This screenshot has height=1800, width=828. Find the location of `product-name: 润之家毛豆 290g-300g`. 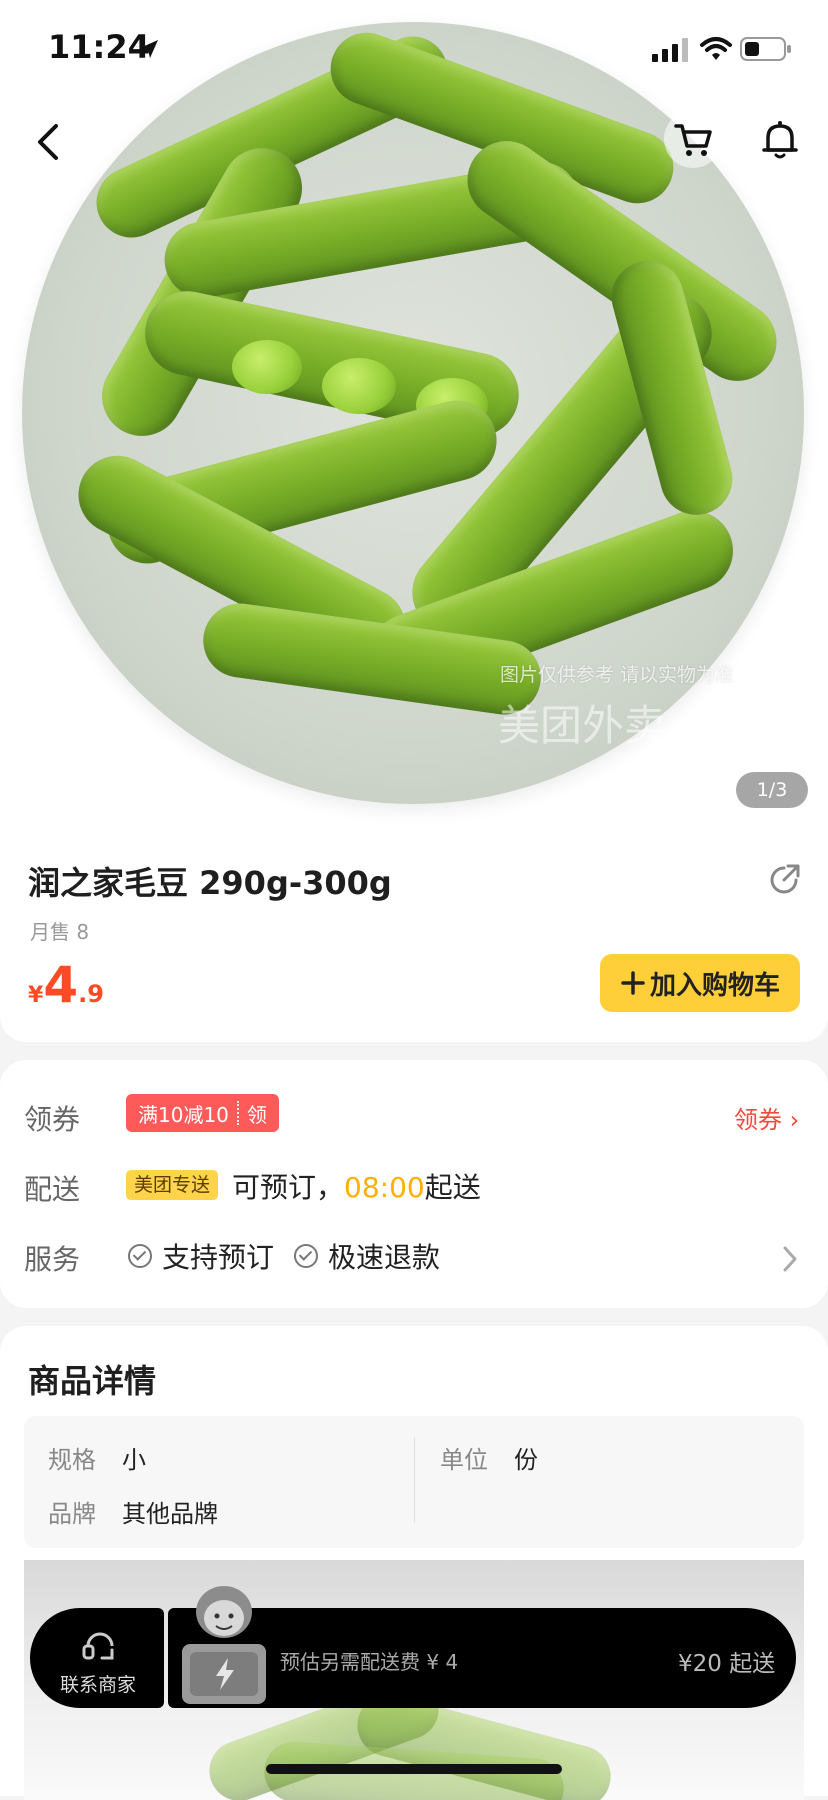

product-name: 润之家毛豆 290g-300g is located at coordinates (210, 883).